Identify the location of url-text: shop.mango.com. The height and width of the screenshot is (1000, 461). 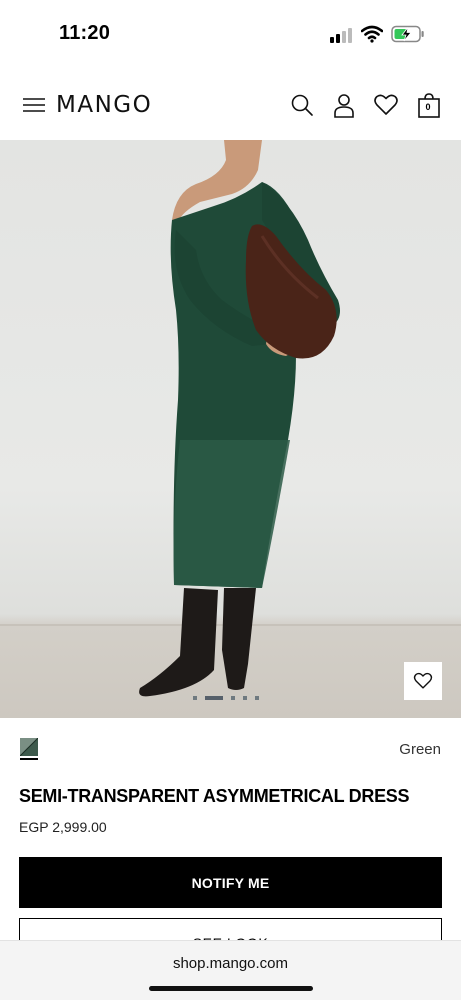
(230, 963).